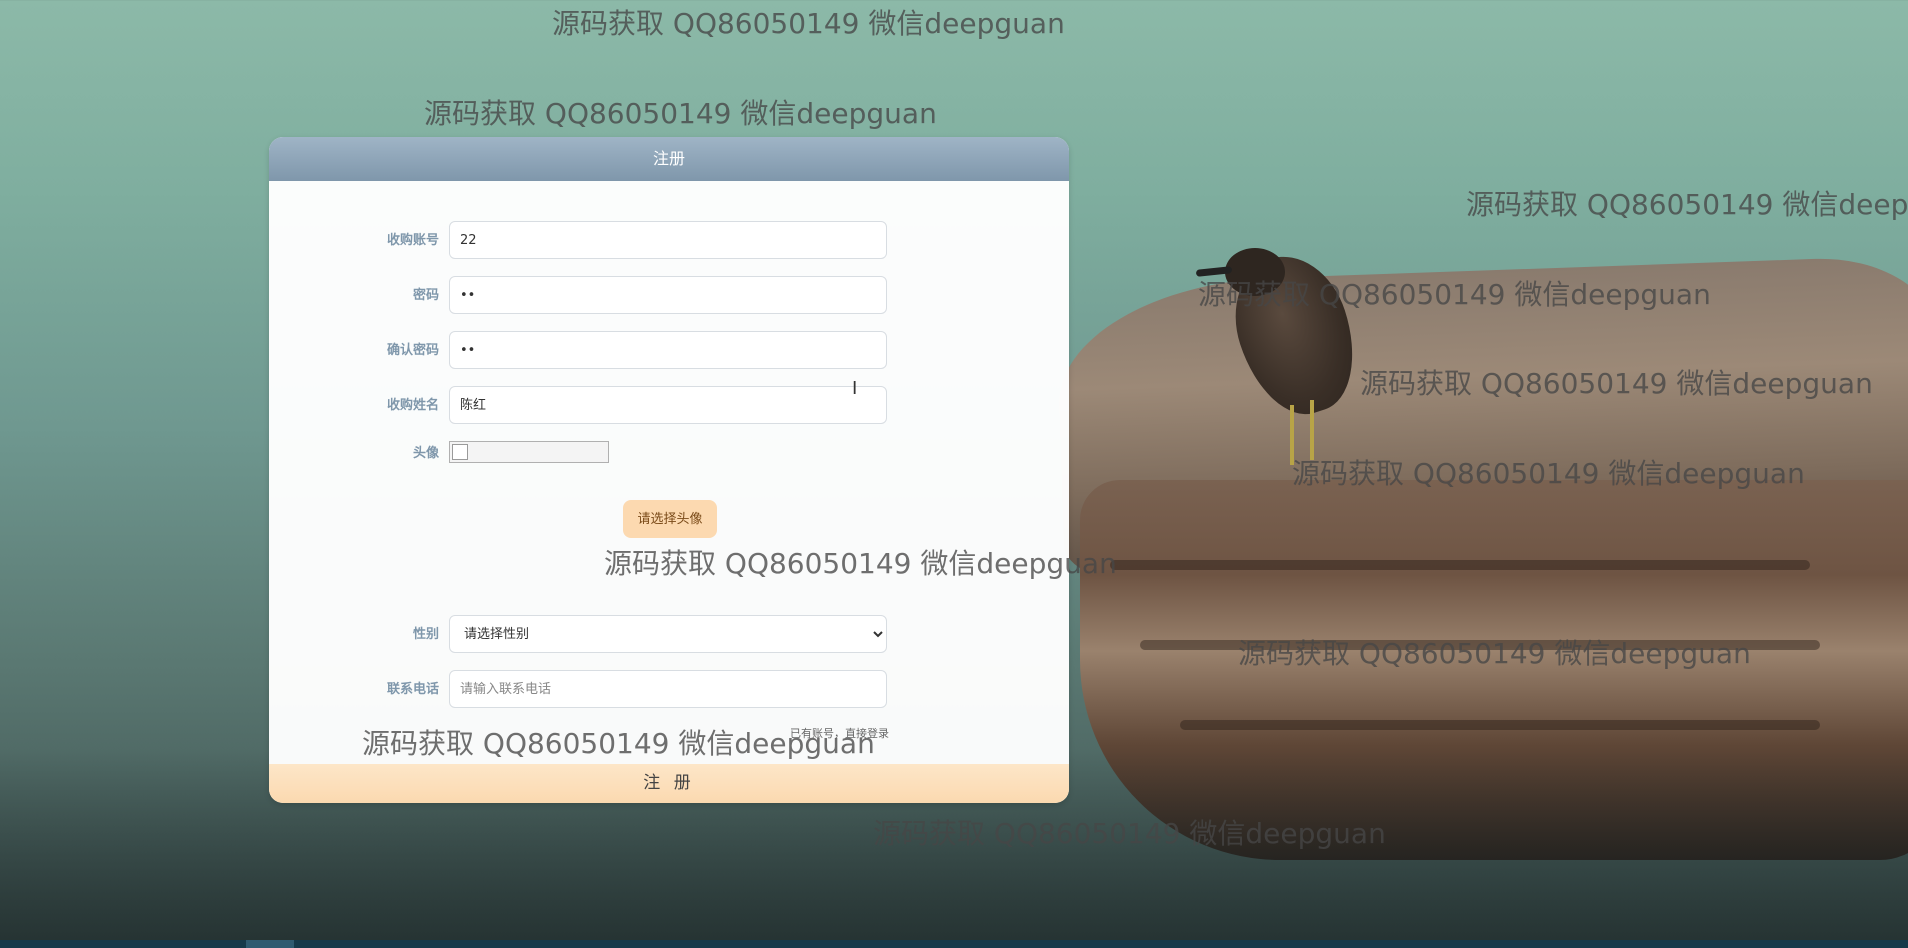 This screenshot has height=948, width=1908. I want to click on confirm-password-input: ••, so click(668, 350).